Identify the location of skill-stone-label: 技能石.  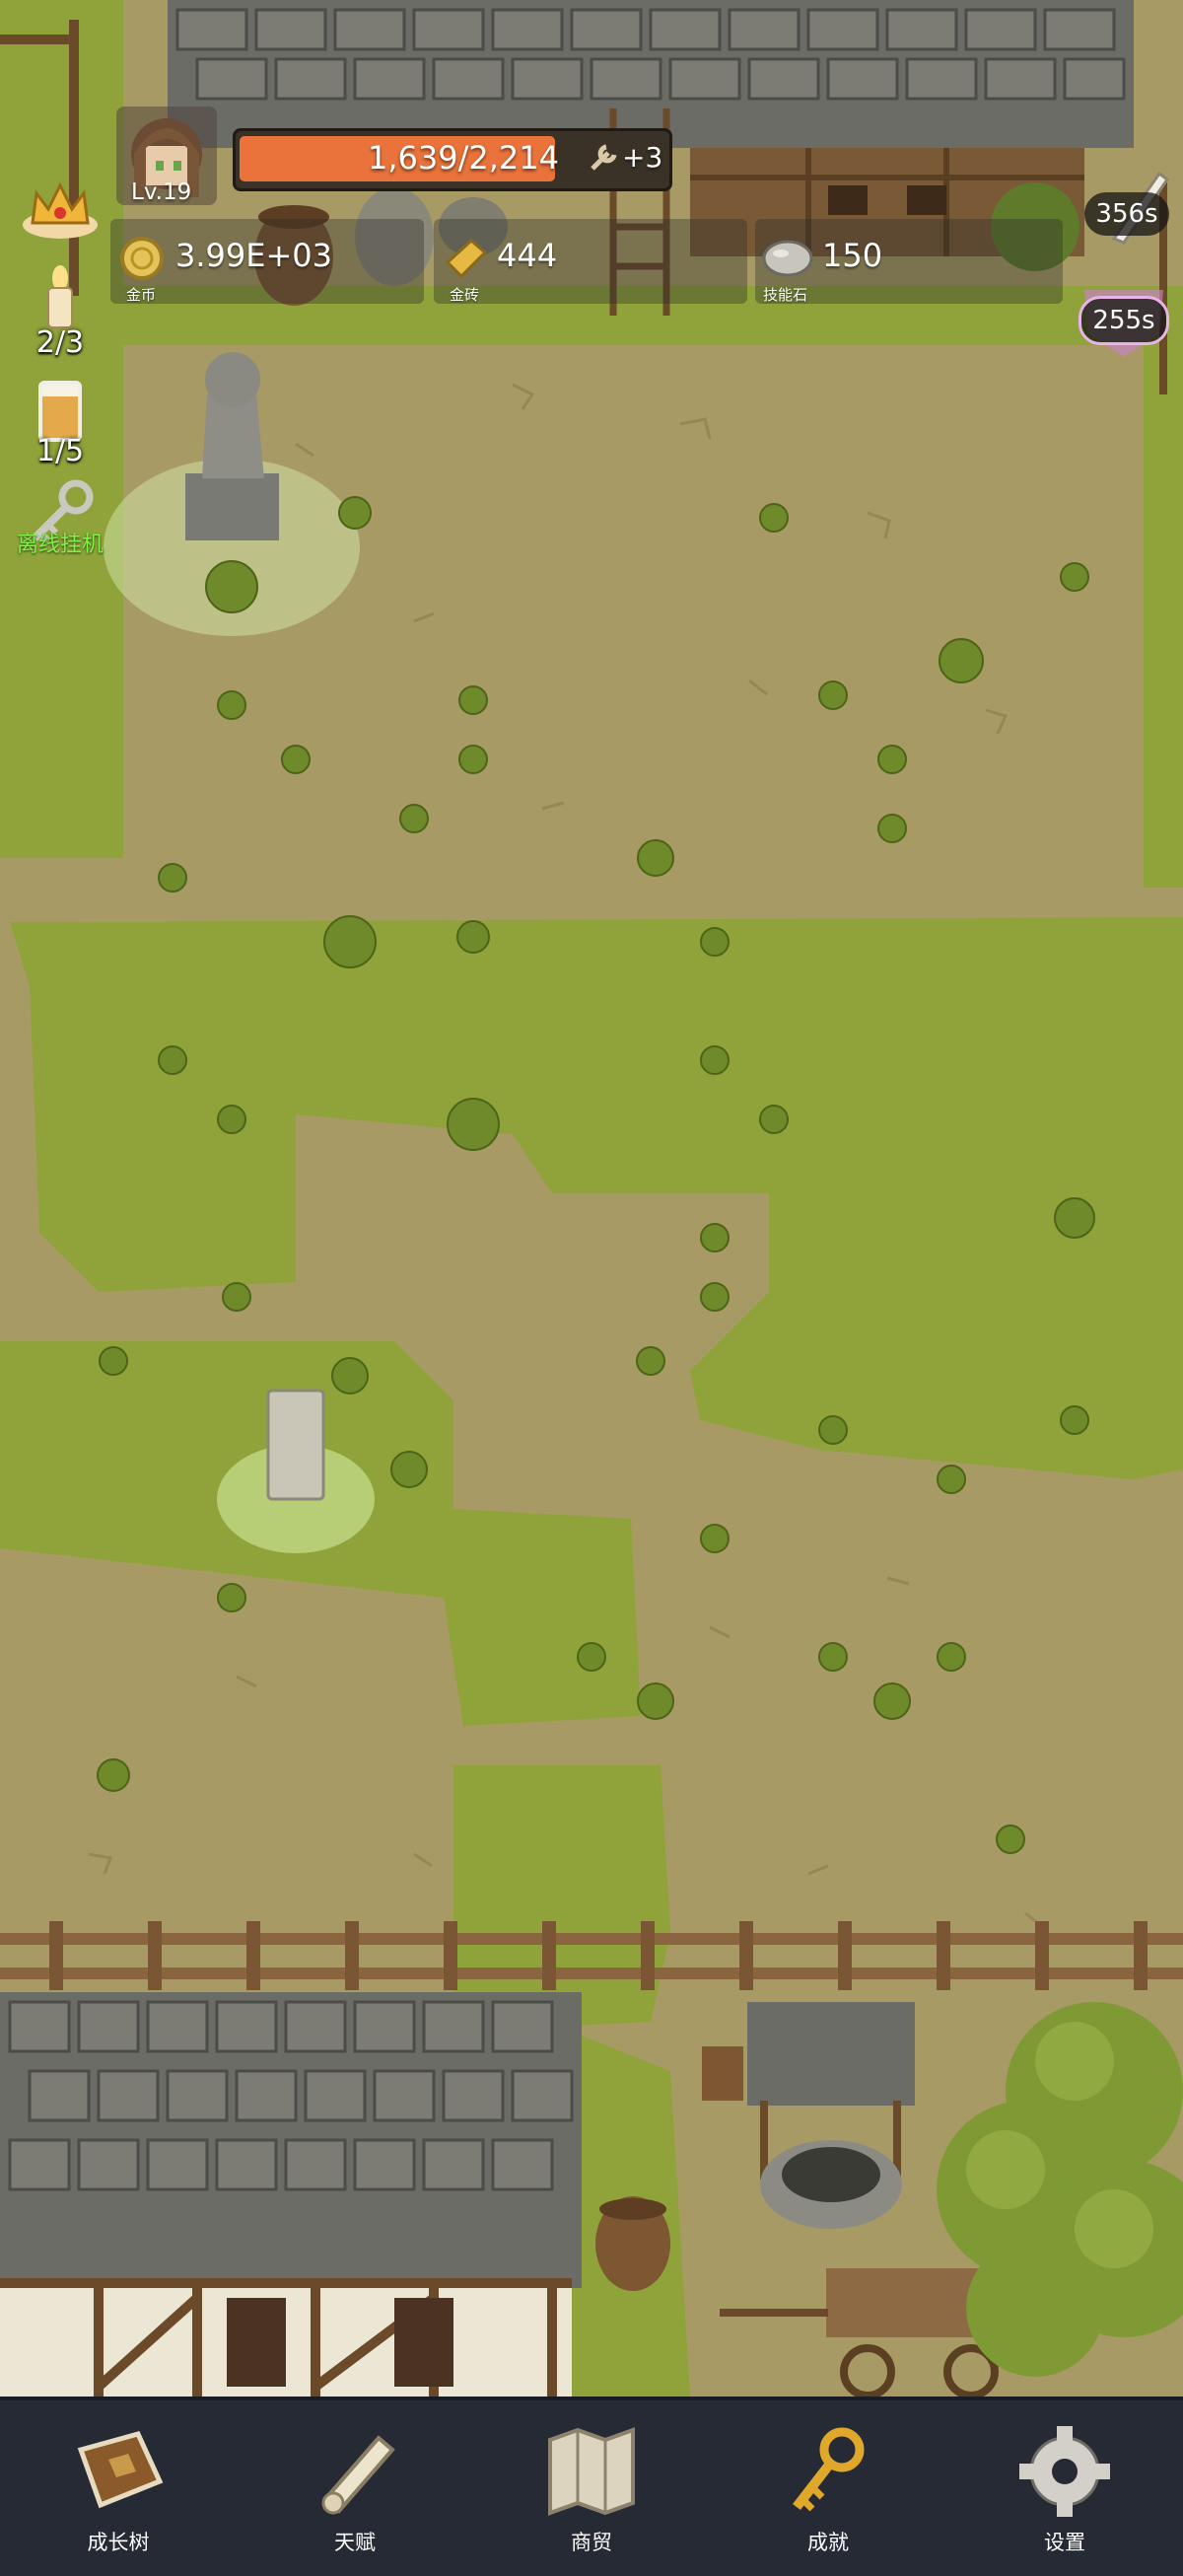
(785, 295).